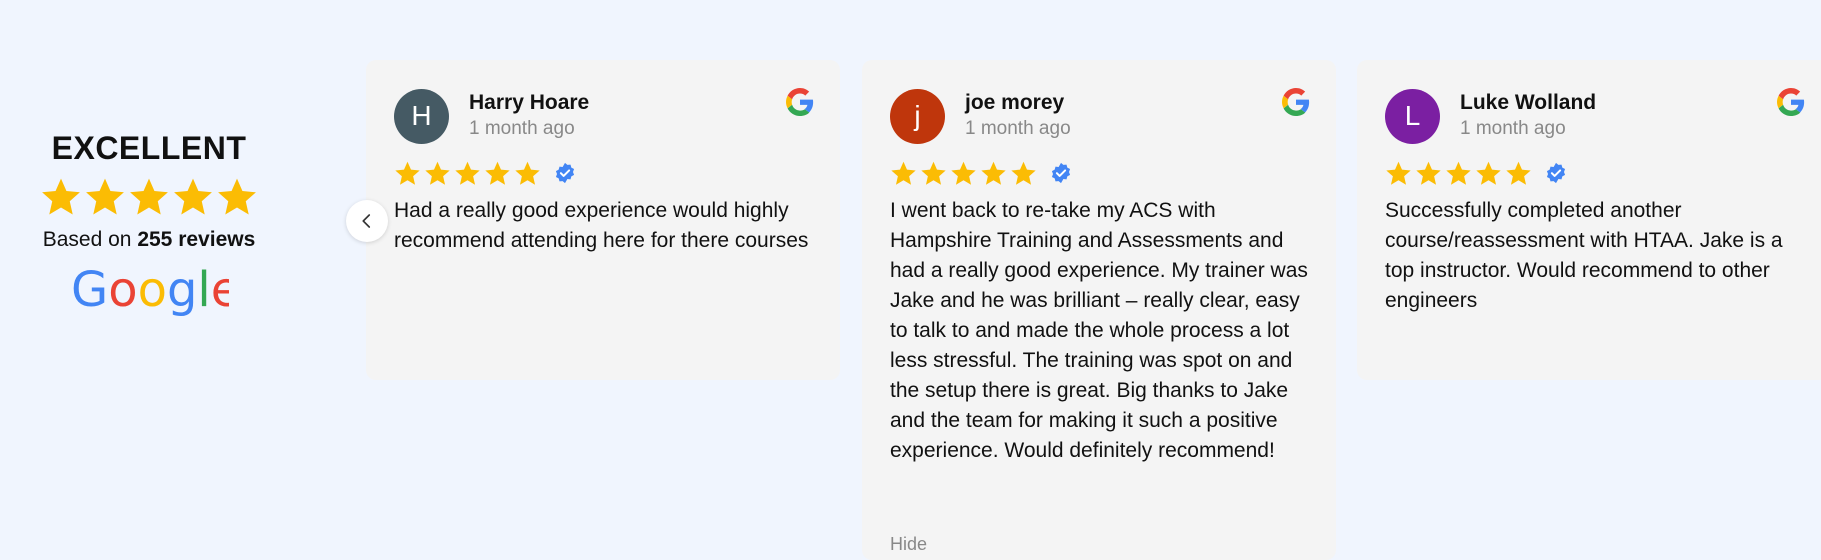 This screenshot has height=560, width=1821. What do you see at coordinates (908, 544) in the screenshot?
I see `hide-link: Hide` at bounding box center [908, 544].